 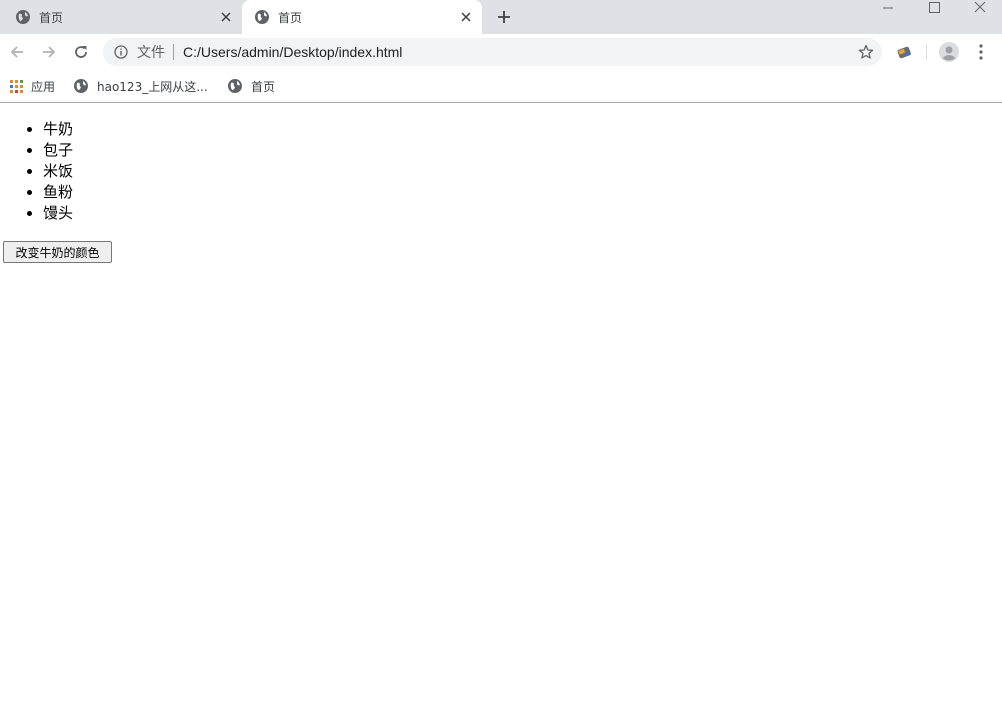 What do you see at coordinates (926, 52) in the screenshot?
I see `toolbar-divider` at bounding box center [926, 52].